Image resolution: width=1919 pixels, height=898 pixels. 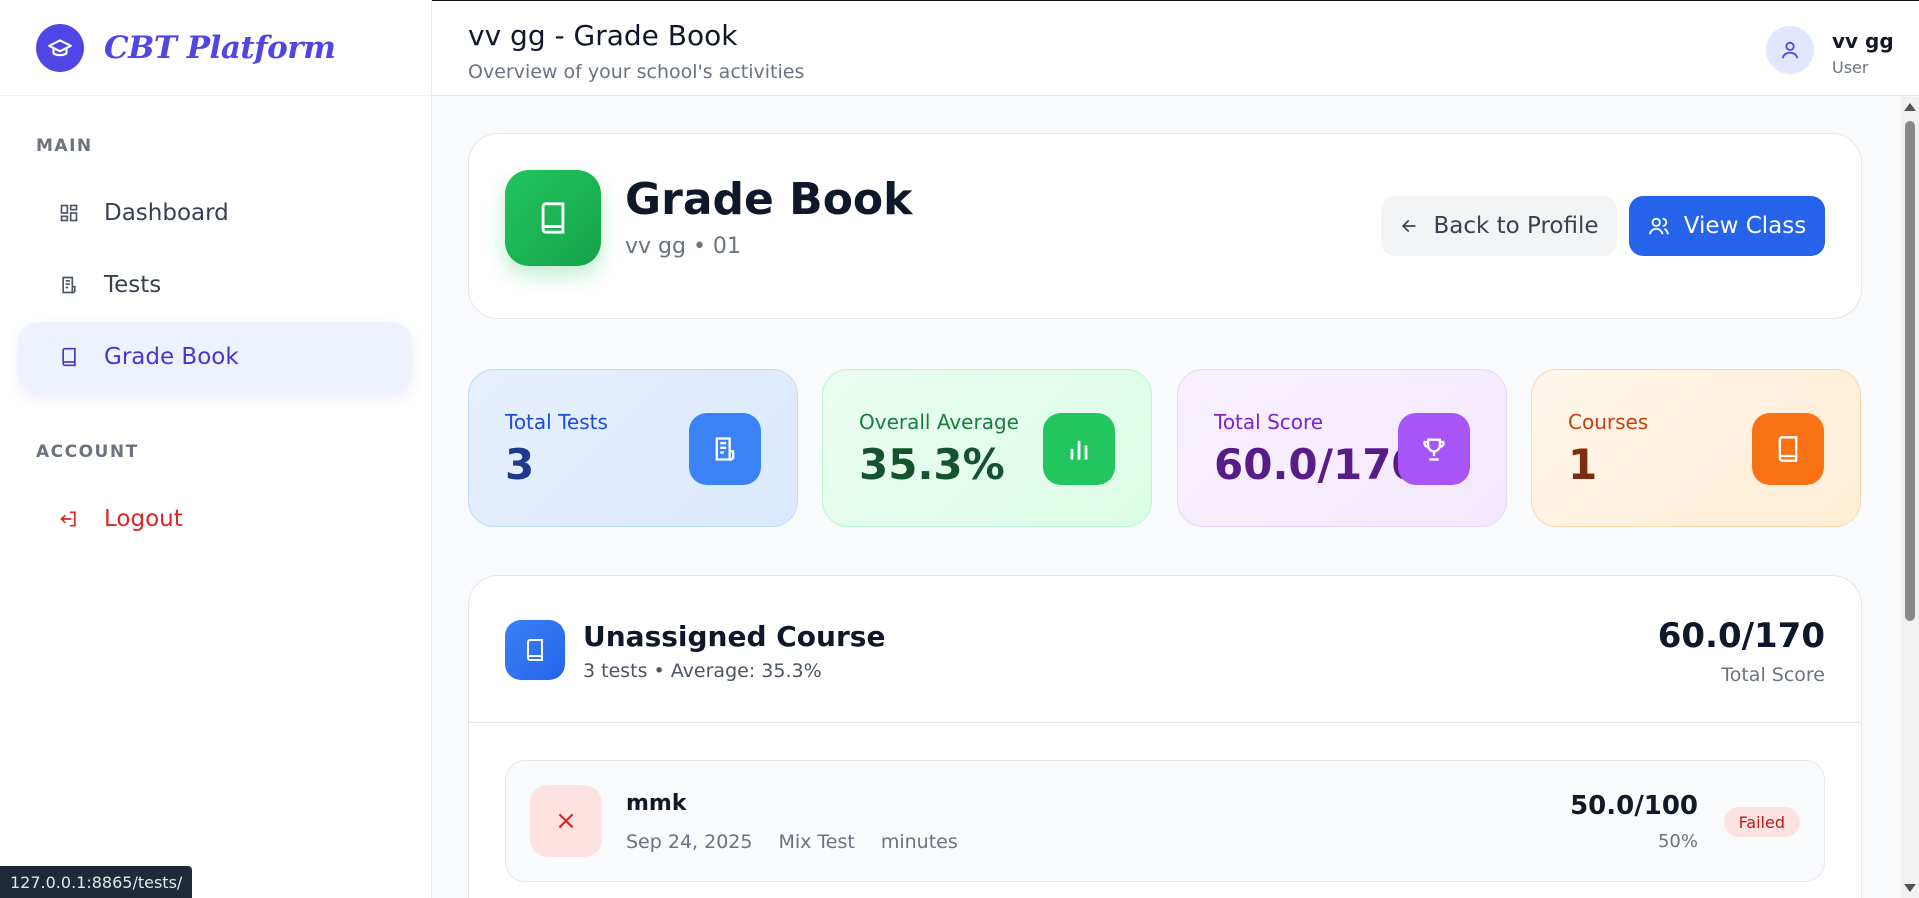 I want to click on sidebar-item-dashboard: Dashboard, so click(x=215, y=213).